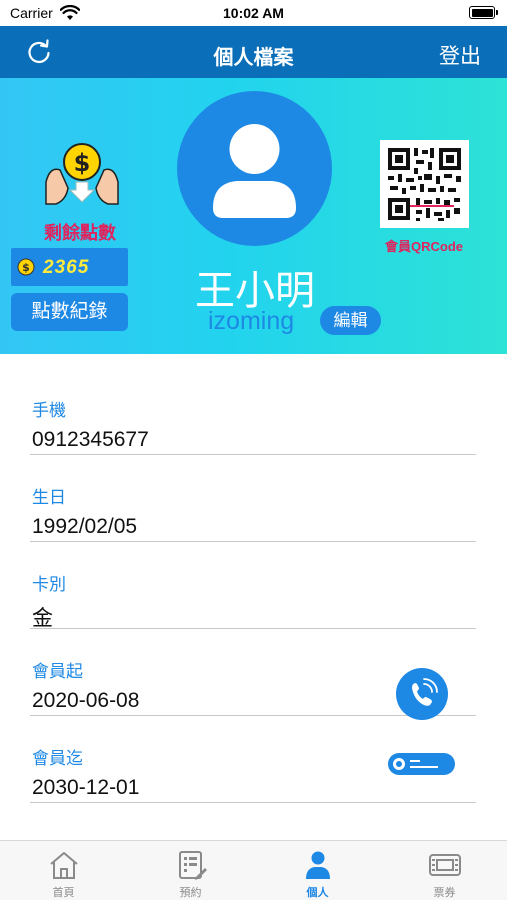 This screenshot has width=507, height=900. I want to click on person-avatar-icon, so click(254, 171).